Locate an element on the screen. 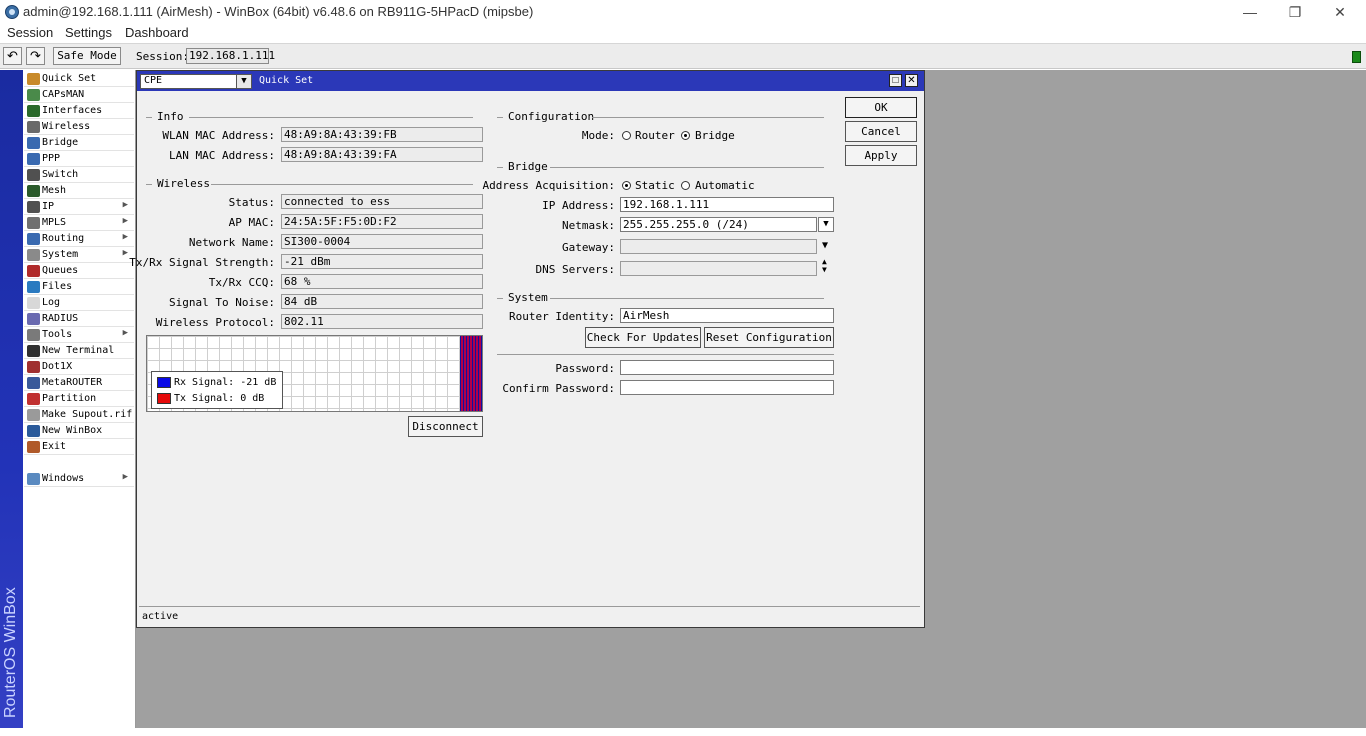  sidebar-item-bridge: Bridge is located at coordinates (79, 143).